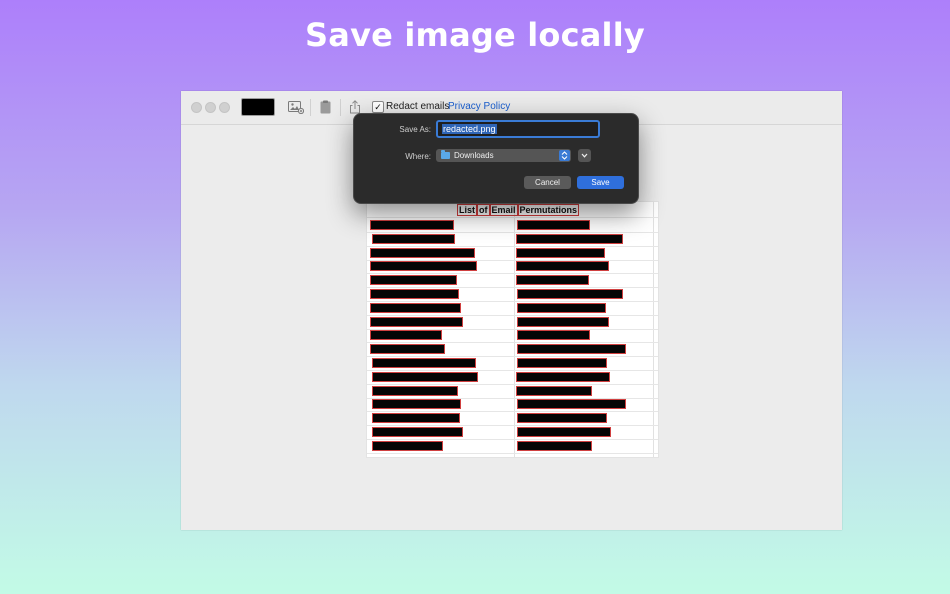 Image resolution: width=950 pixels, height=594 pixels. I want to click on clipboard-icon, so click(325, 107).